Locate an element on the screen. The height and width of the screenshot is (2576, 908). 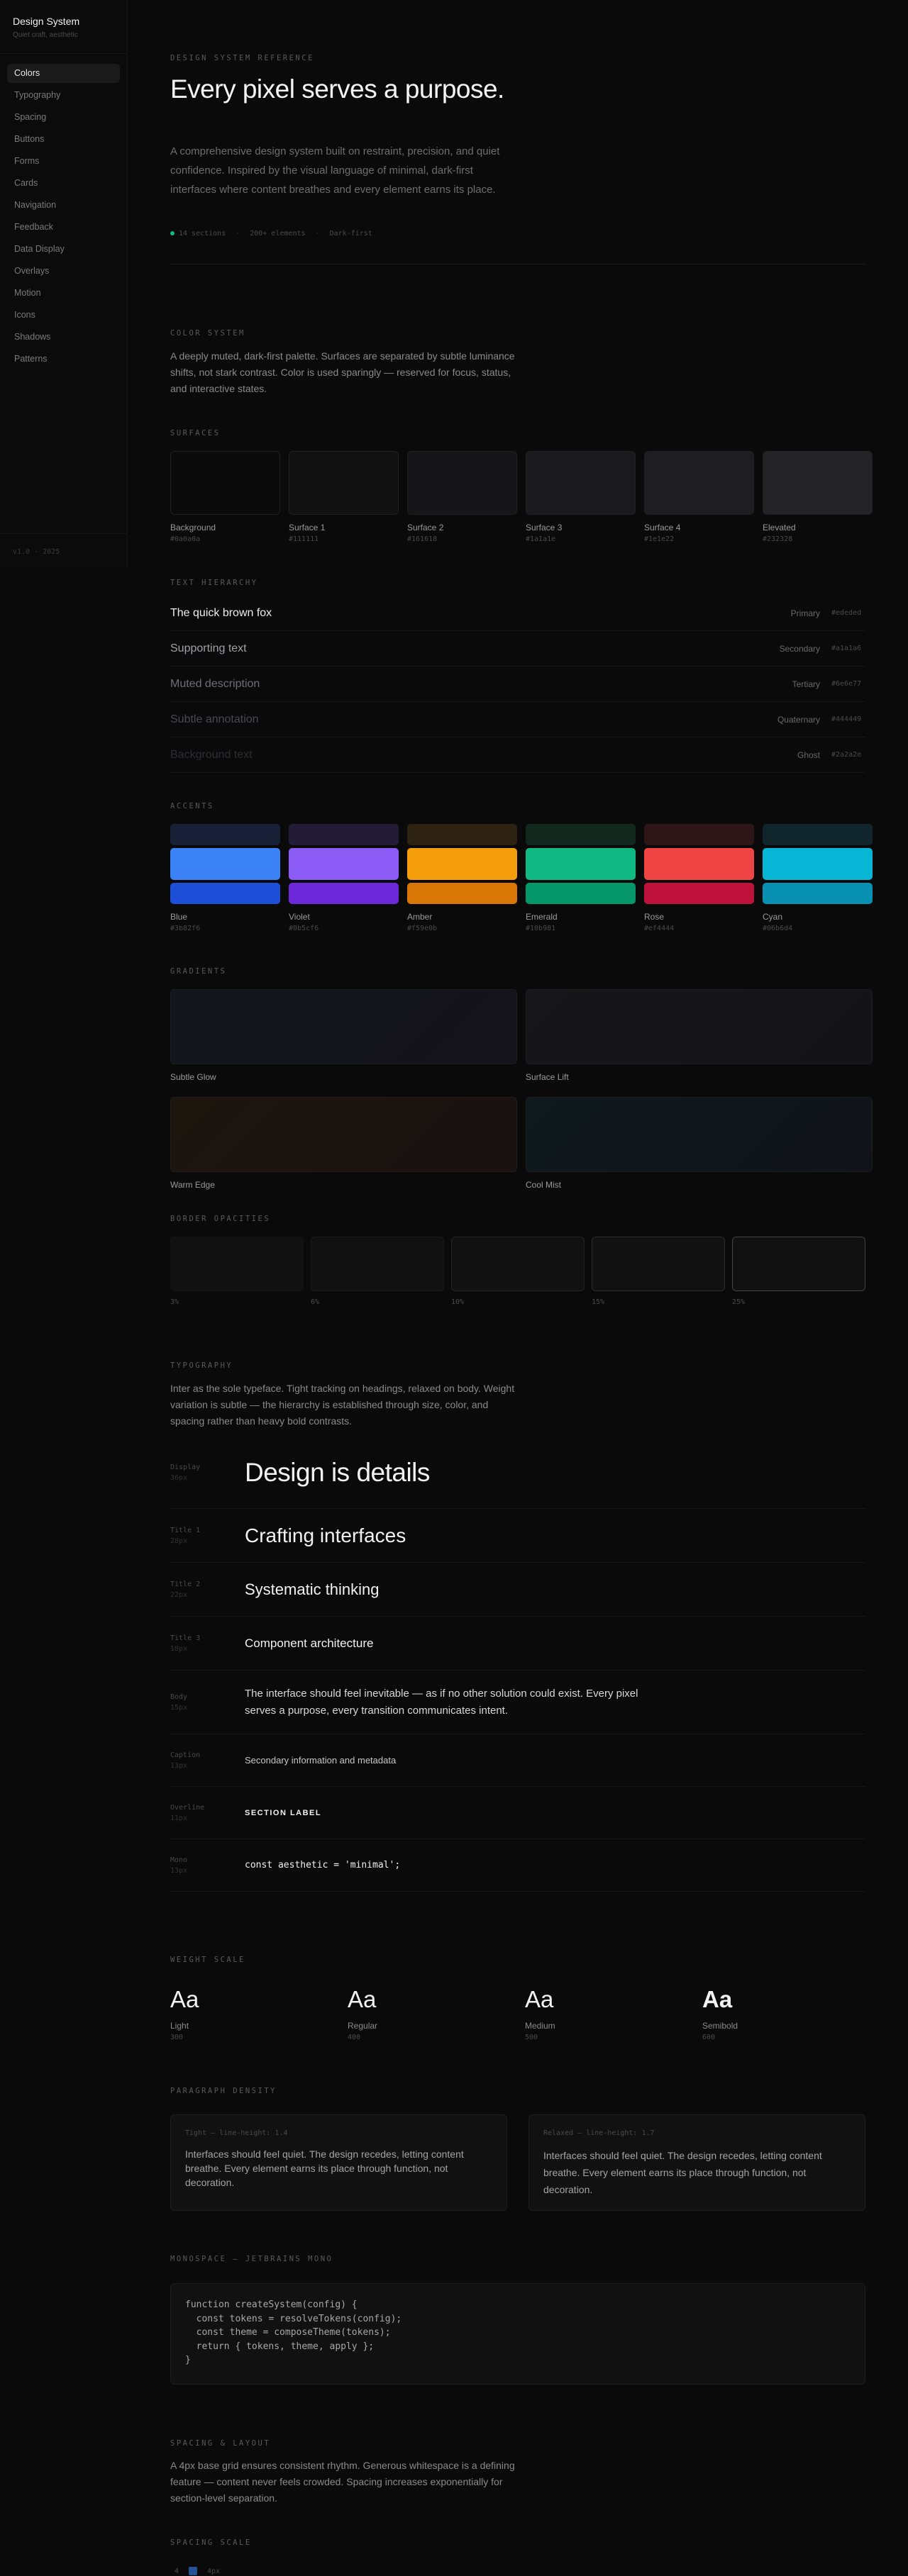
sidebar-item-overlays: Overlays is located at coordinates (63, 271).